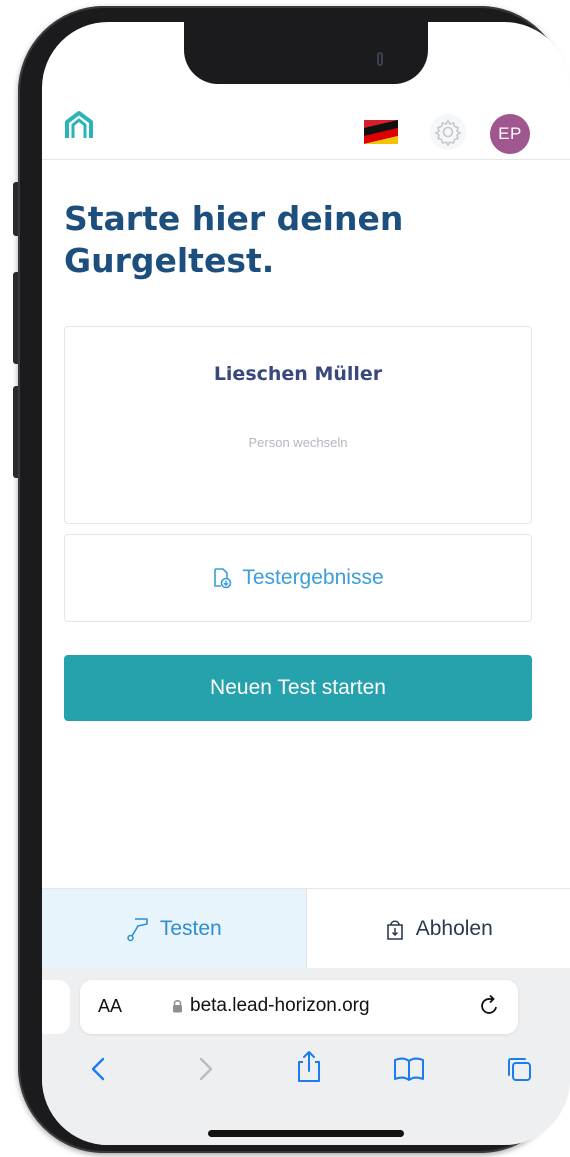  What do you see at coordinates (298, 688) in the screenshot?
I see `start-new-test-button: Neuen Test starten` at bounding box center [298, 688].